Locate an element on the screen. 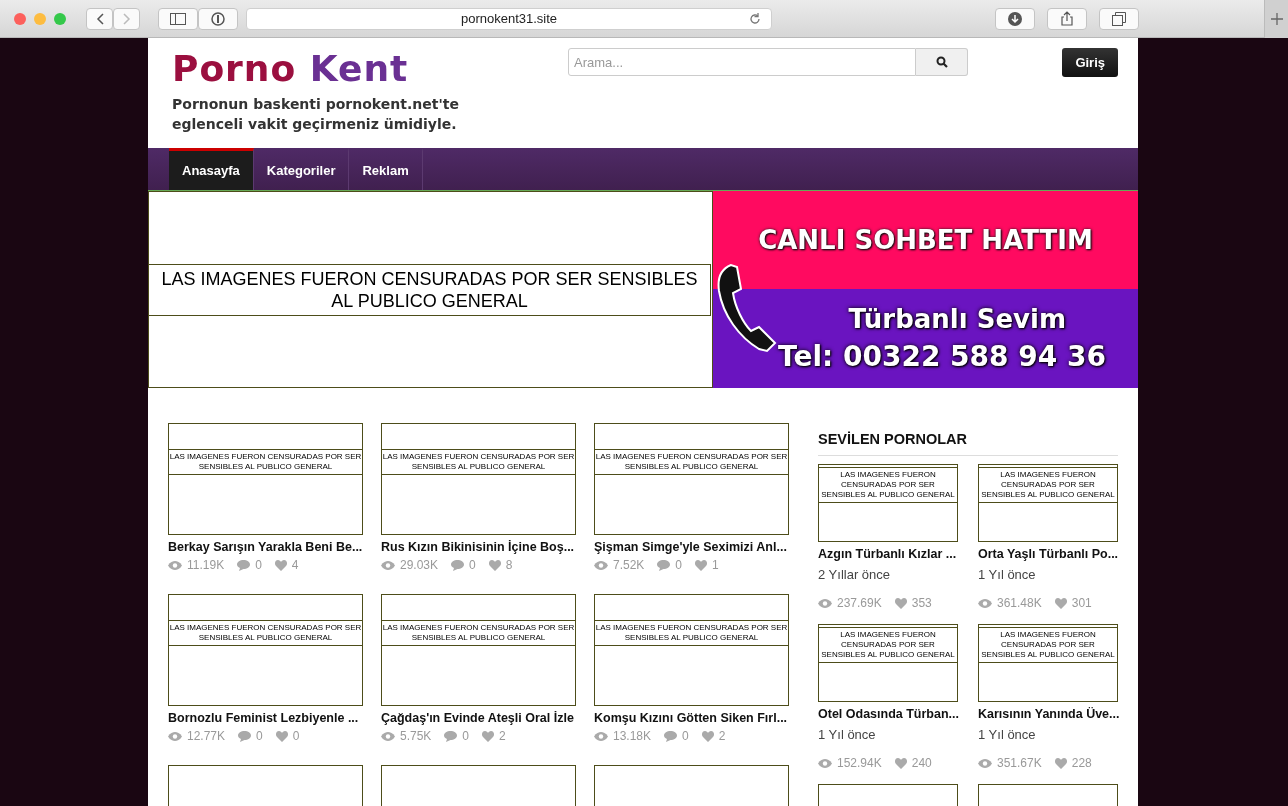  tabs-icon is located at coordinates (1119, 18).